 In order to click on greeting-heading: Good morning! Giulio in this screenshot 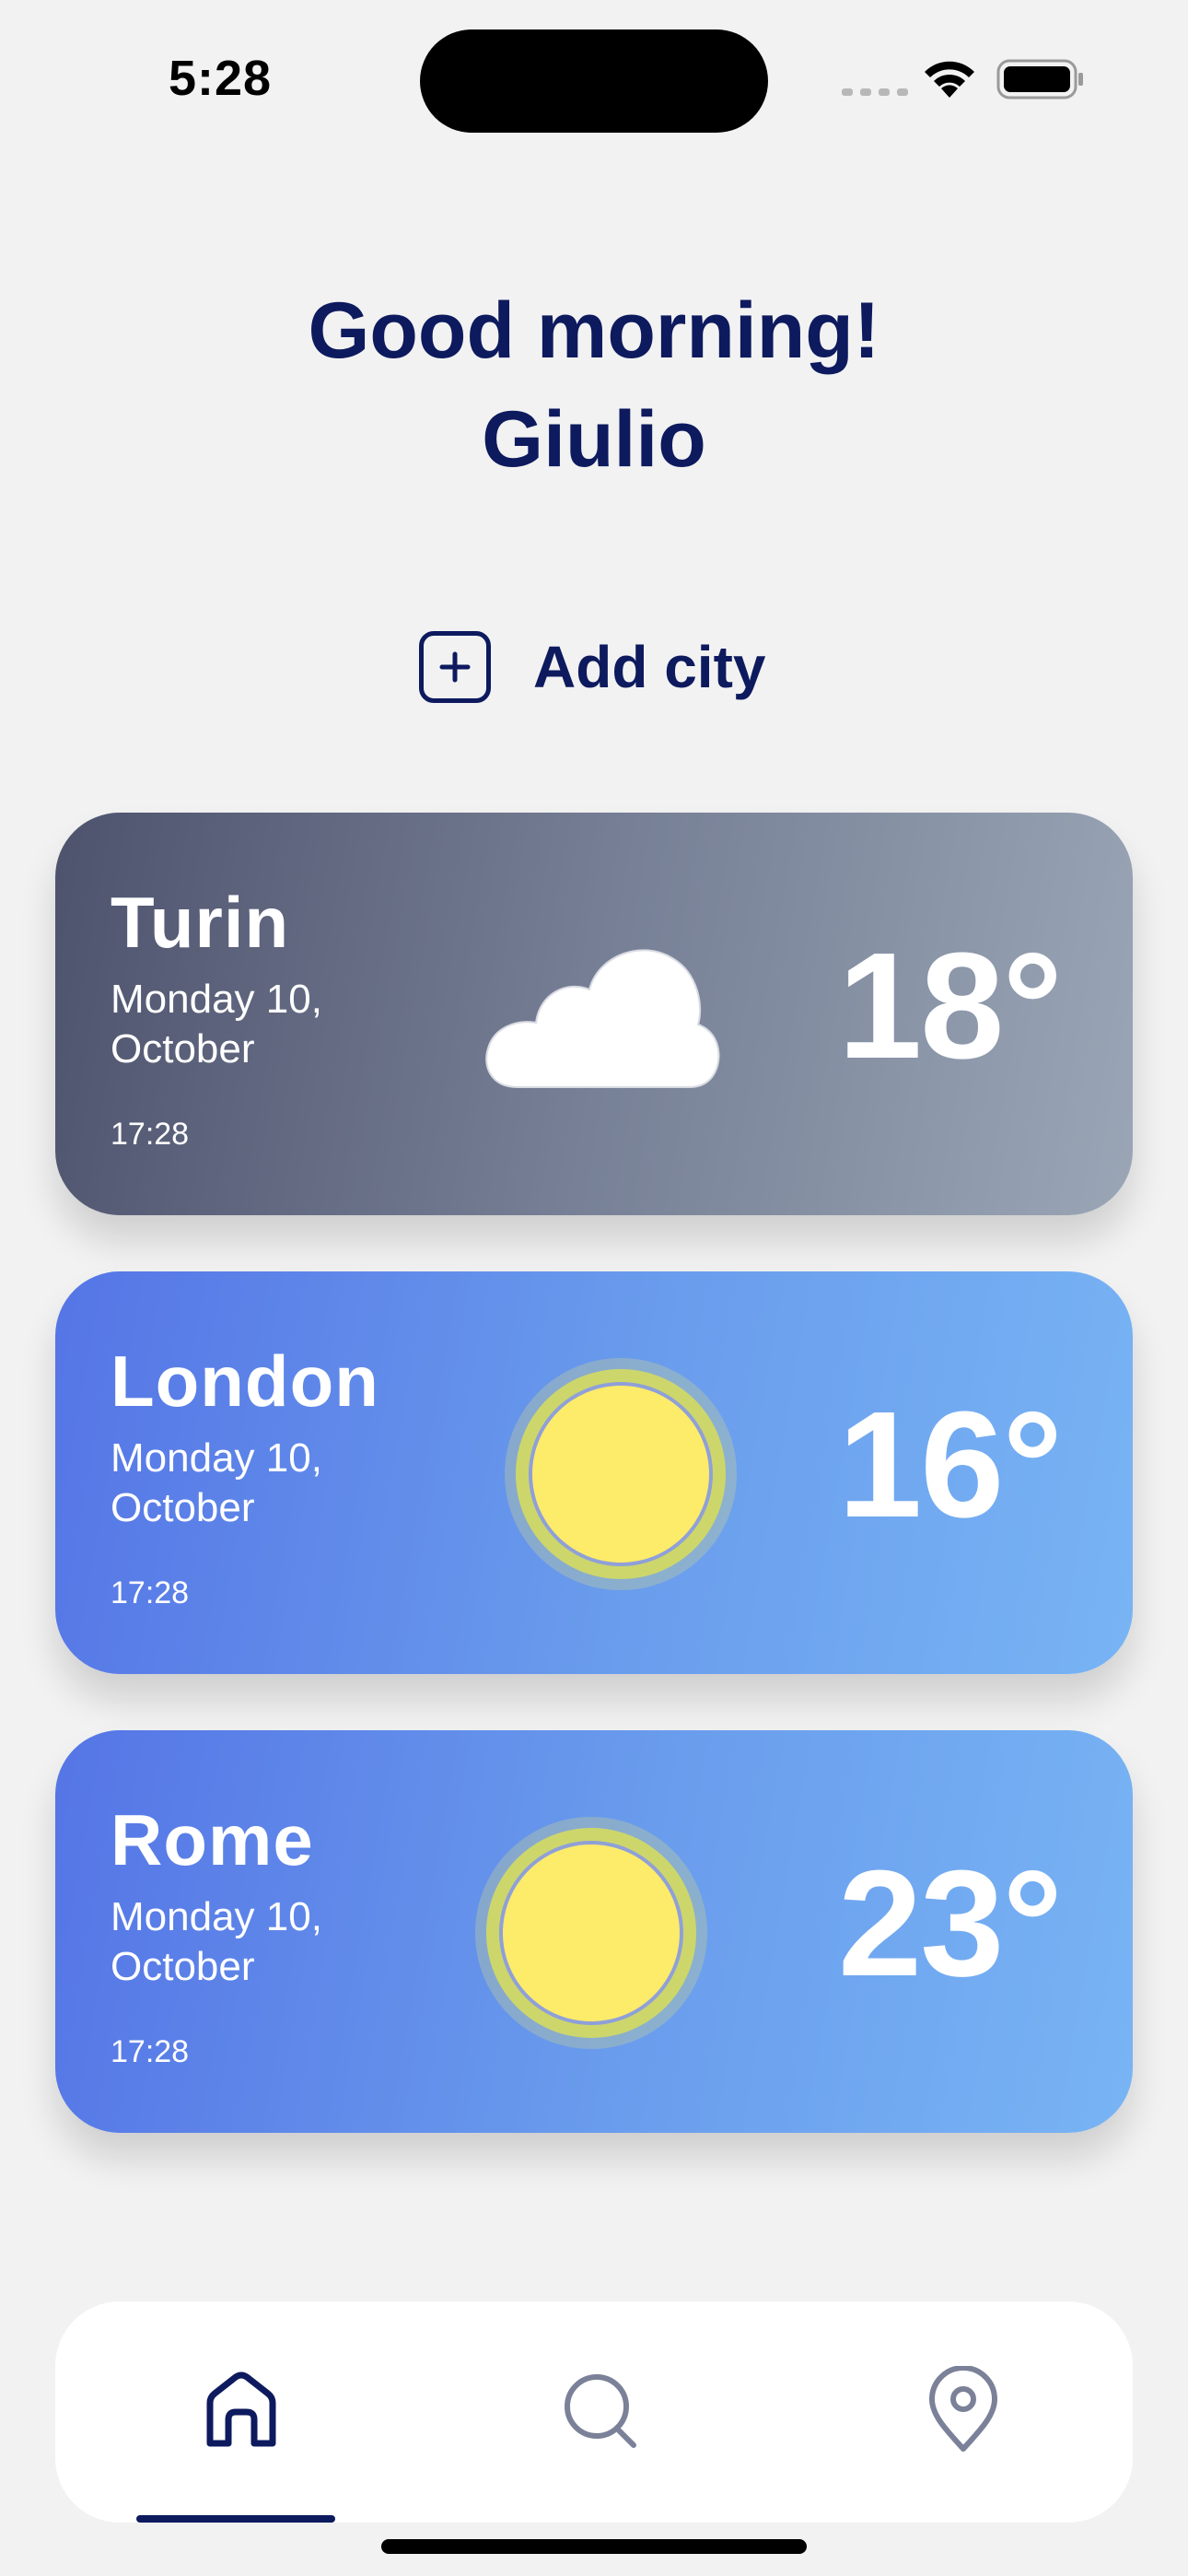, I will do `click(594, 385)`.